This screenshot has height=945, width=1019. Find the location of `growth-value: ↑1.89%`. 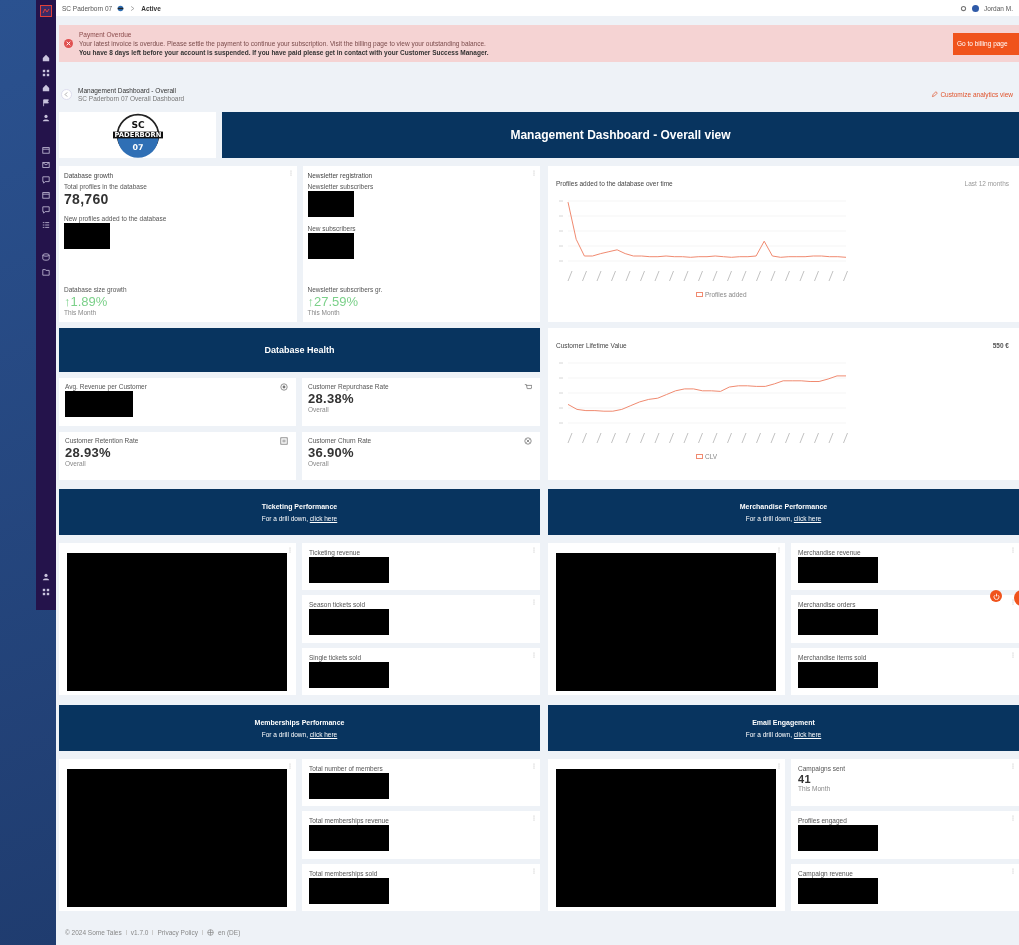

growth-value: ↑1.89% is located at coordinates (86, 301).